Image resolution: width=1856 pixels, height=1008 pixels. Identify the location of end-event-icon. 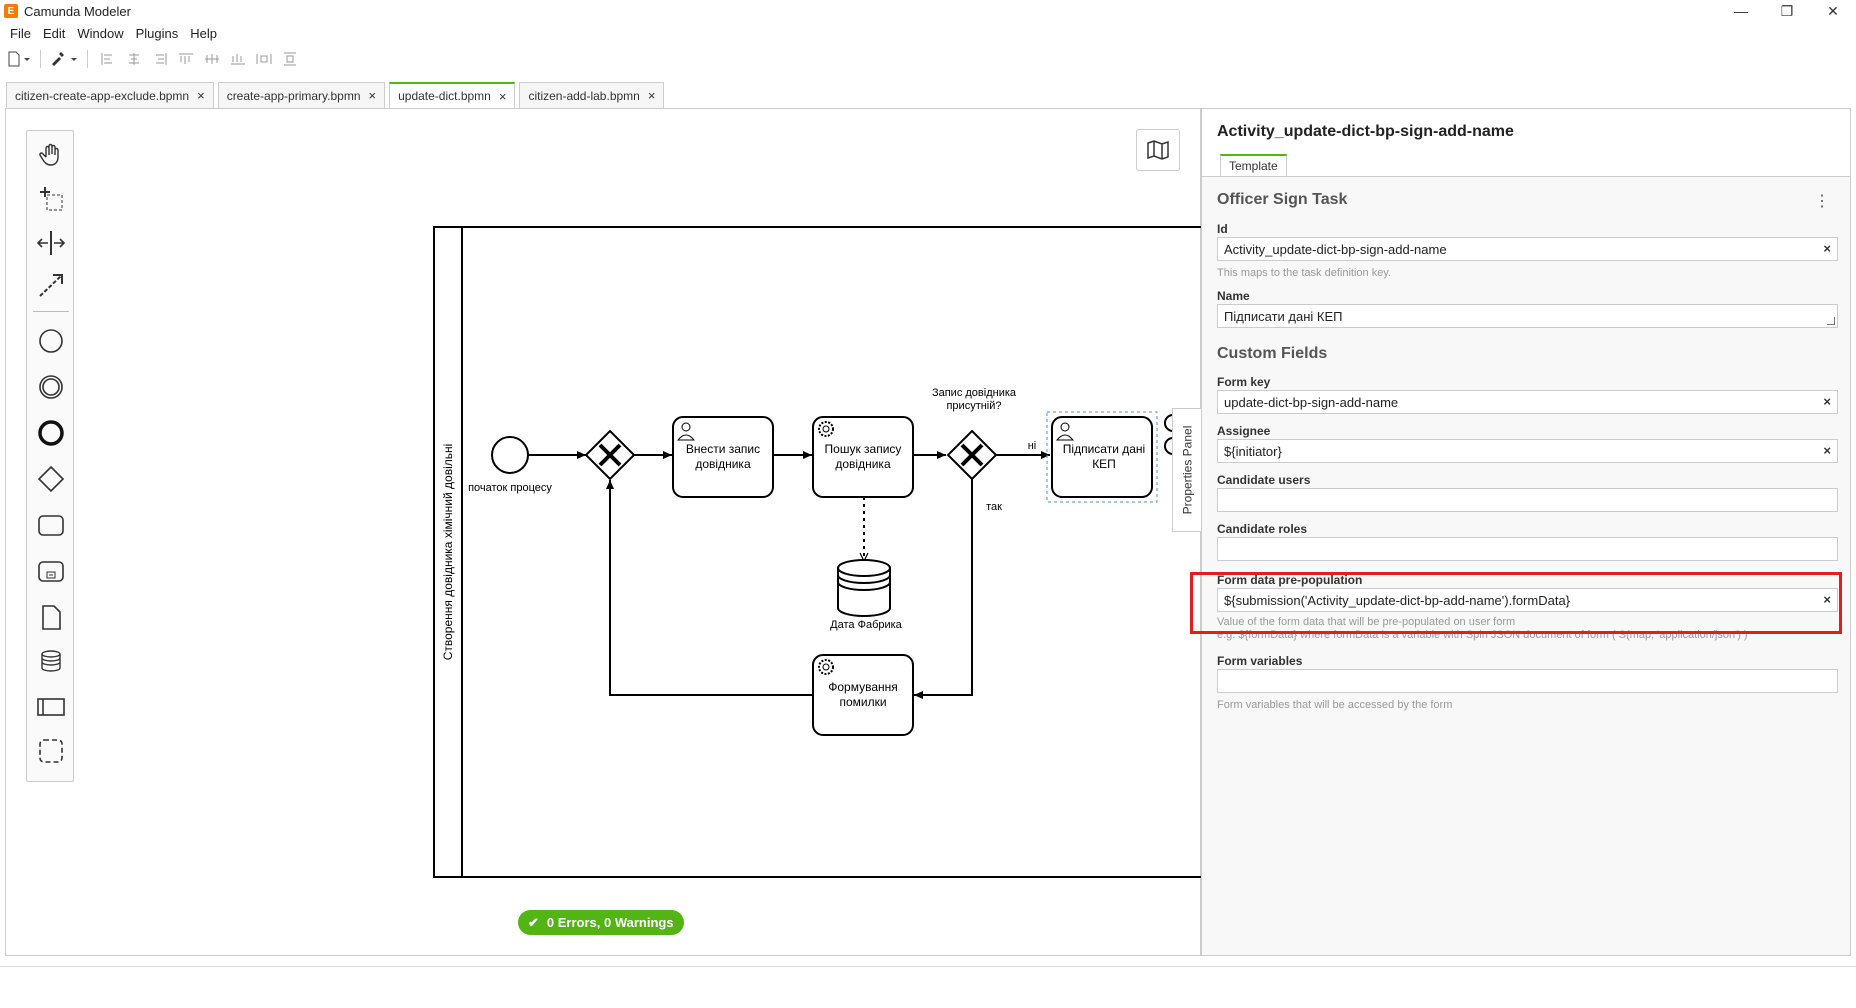
(51, 433).